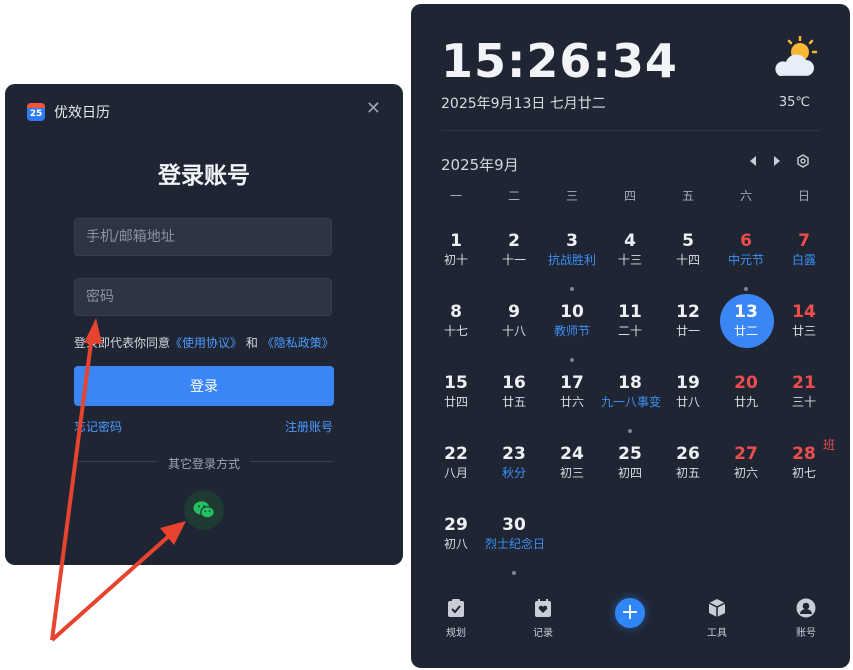 The image size is (853, 670). Describe the element at coordinates (118, 480) in the screenshot. I see `annotation-arrows` at that location.